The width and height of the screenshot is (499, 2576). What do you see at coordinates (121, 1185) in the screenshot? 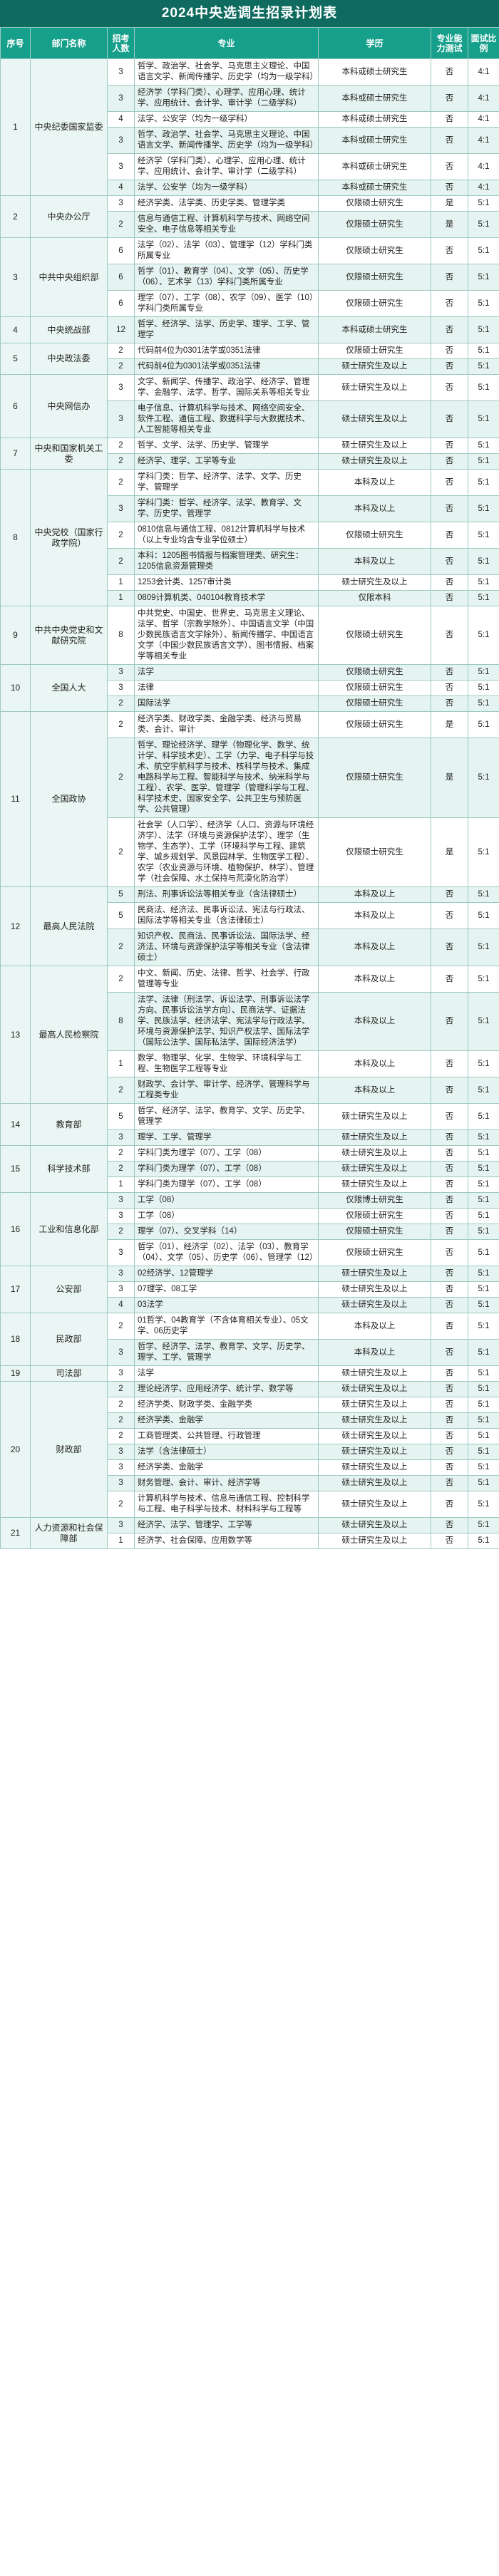
I see `recruit-count: 1` at bounding box center [121, 1185].